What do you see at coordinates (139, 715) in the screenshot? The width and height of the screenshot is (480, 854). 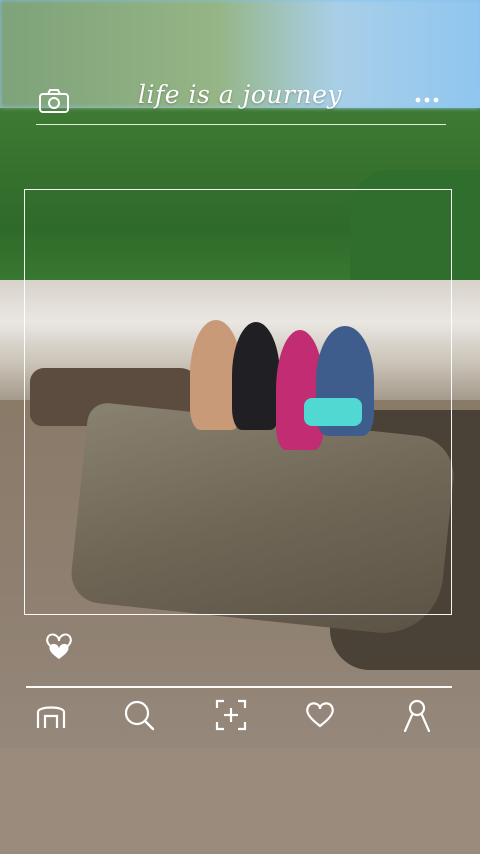 I see `search-icon` at bounding box center [139, 715].